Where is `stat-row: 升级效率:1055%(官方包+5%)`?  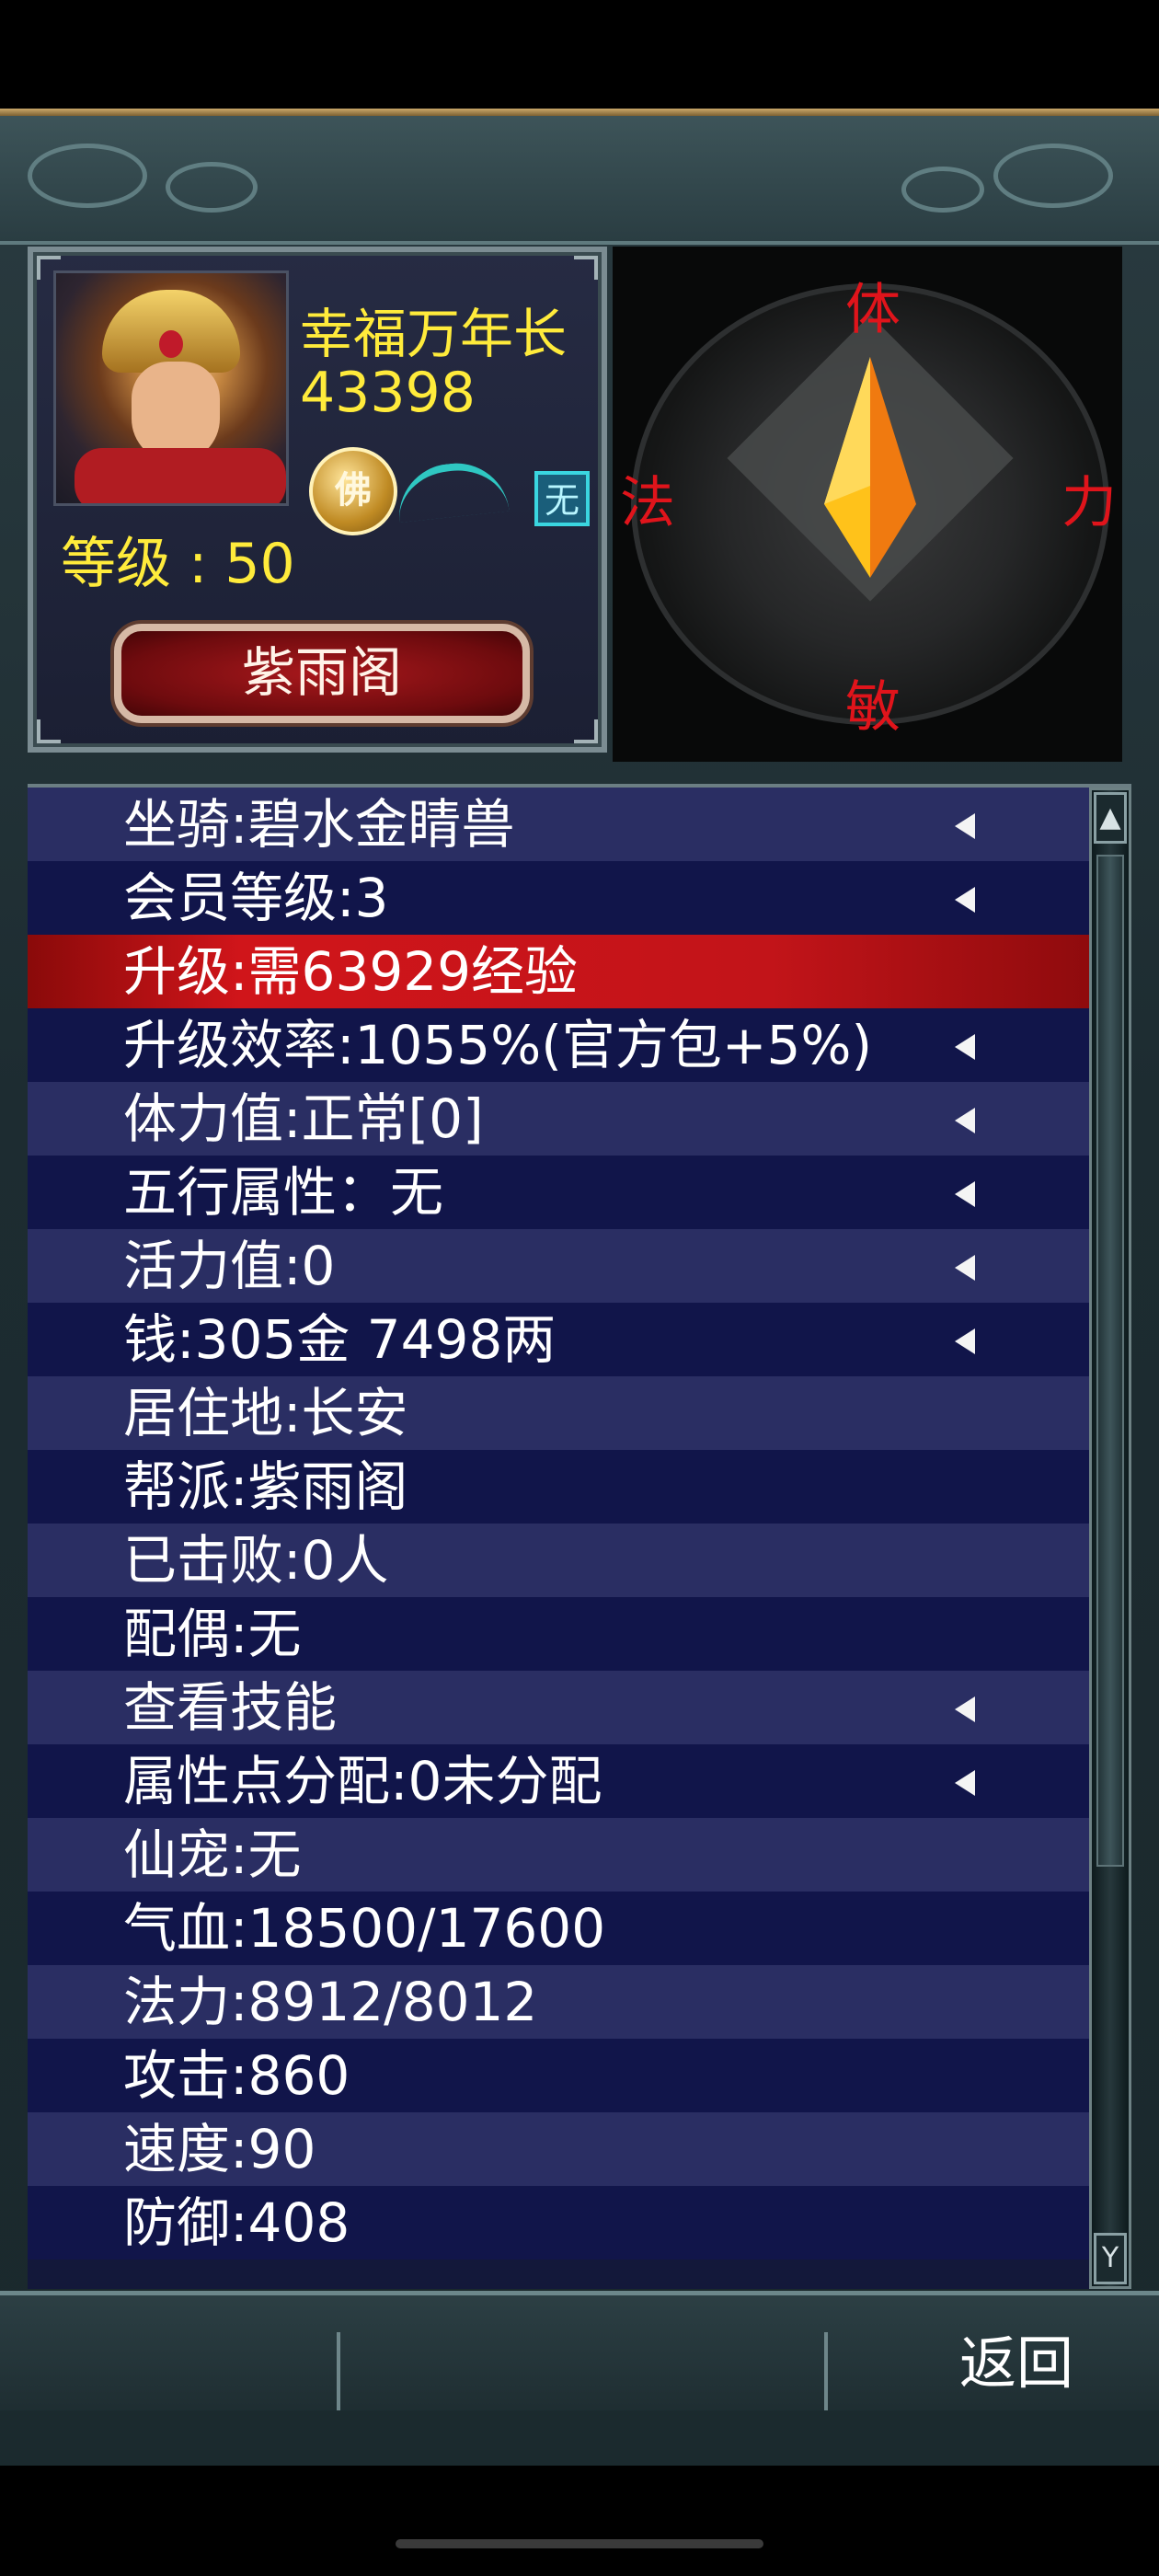
stat-row: 升级效率:1055%(官方包+5%) is located at coordinates (558, 1045).